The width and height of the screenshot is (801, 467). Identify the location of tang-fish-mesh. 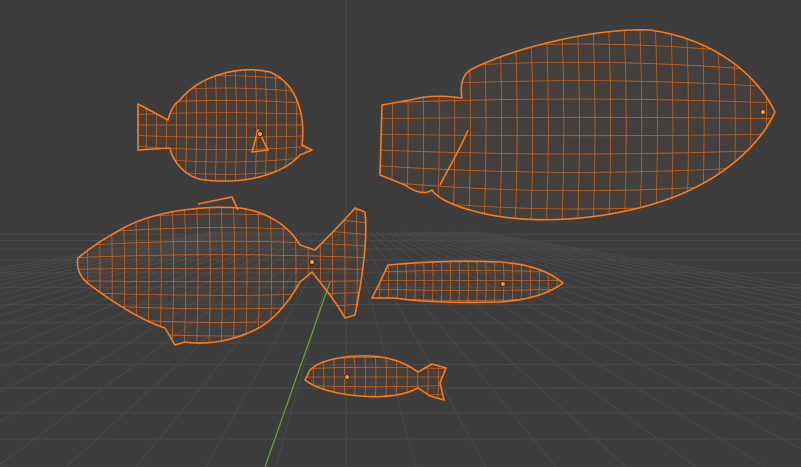
(226, 125).